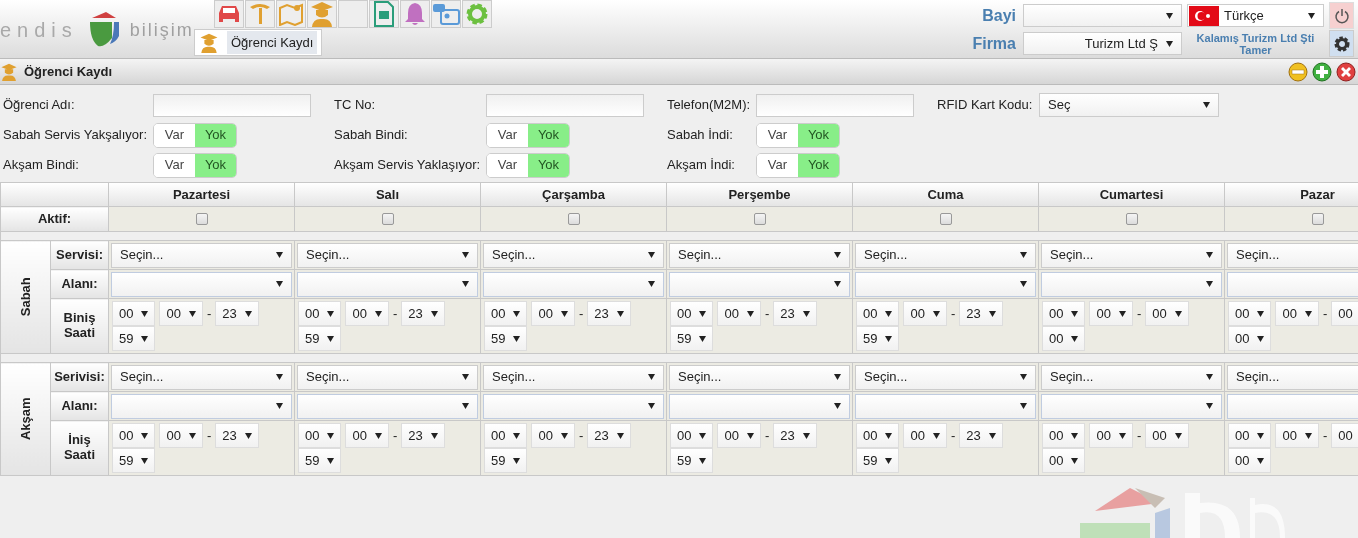 This screenshot has width=1358, height=538. Describe the element at coordinates (1346, 71) in the screenshot. I see `close-icon` at that location.